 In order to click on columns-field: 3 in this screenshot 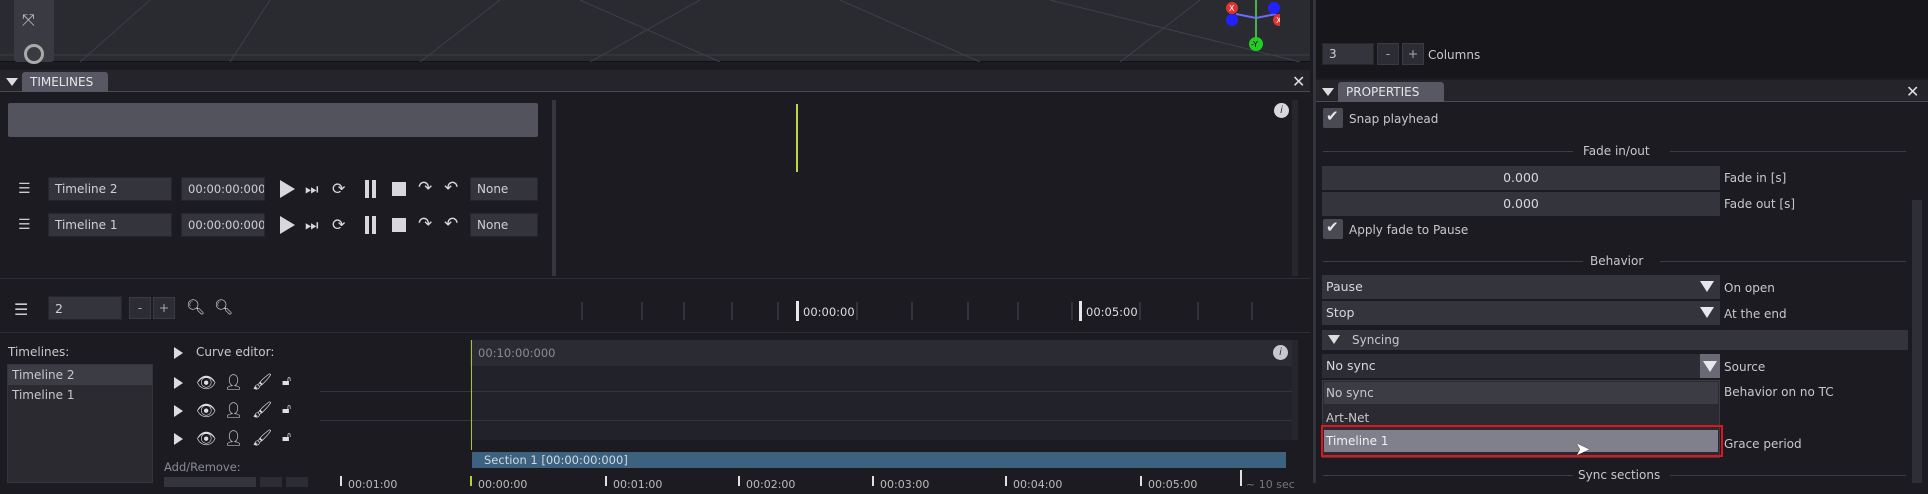, I will do `click(1348, 54)`.